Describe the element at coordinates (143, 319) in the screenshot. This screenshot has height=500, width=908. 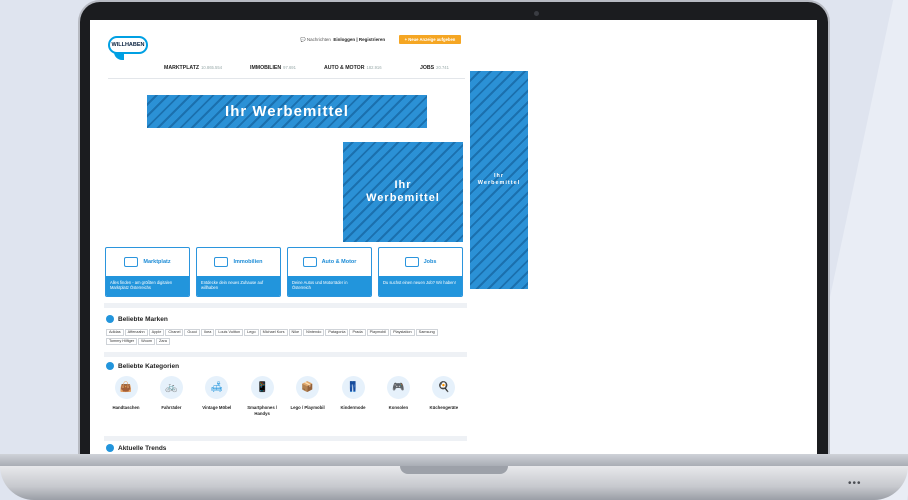
I see `brands-title: Beliebte Marken` at that location.